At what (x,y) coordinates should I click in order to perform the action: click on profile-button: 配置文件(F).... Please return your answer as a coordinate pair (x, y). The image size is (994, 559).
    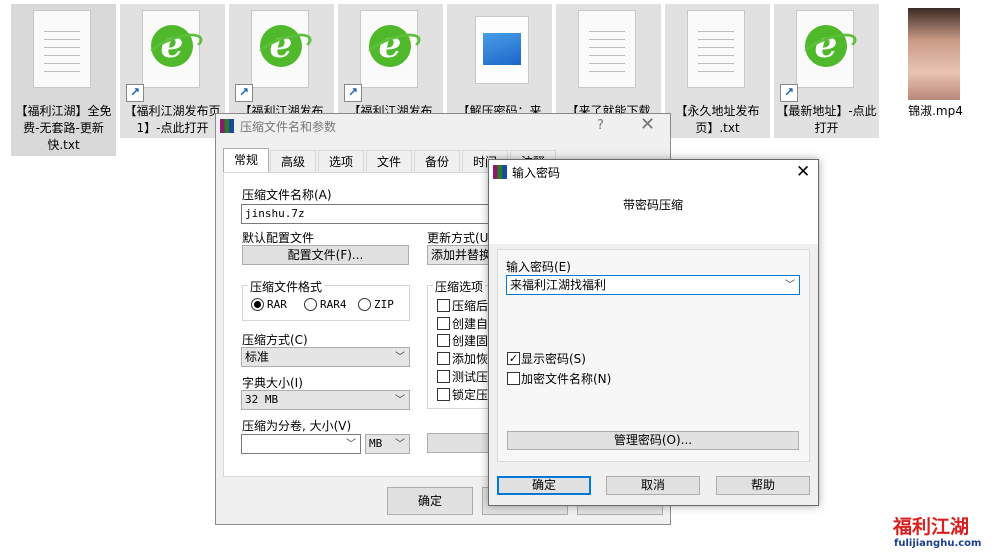
    Looking at the image, I should click on (325, 255).